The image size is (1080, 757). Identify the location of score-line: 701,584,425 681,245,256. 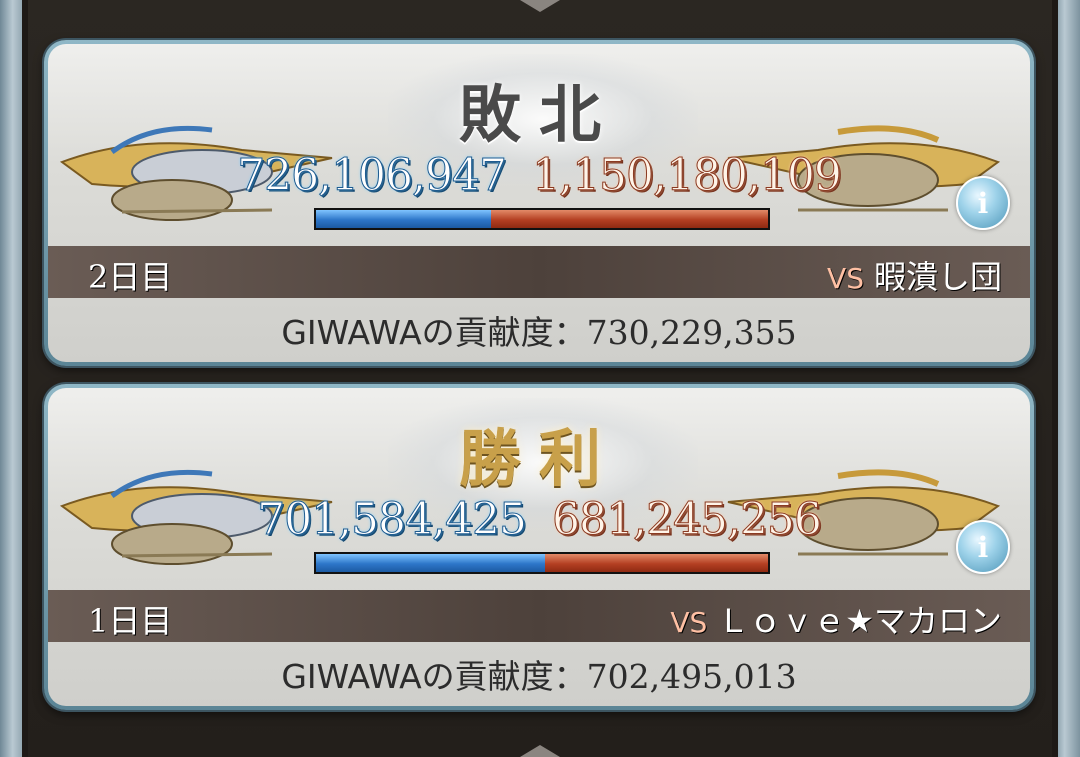
(539, 520).